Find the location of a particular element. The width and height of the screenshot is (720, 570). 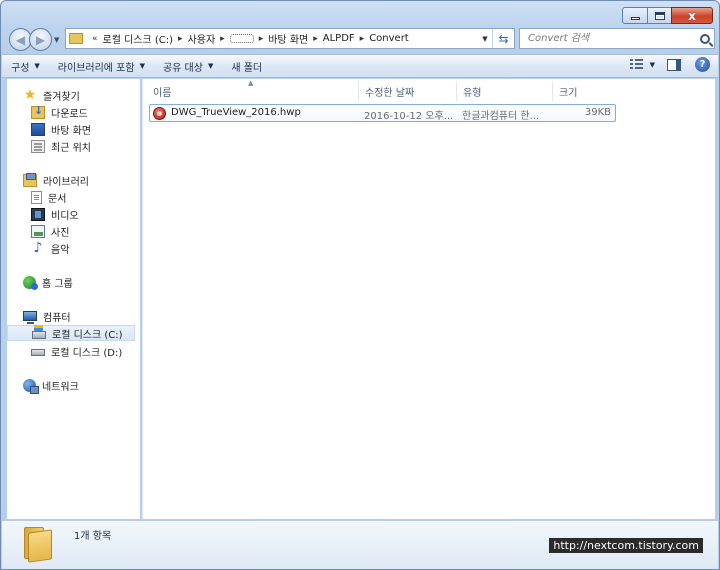

sidebar-item-downloads: 다운로드 is located at coordinates (82, 112).